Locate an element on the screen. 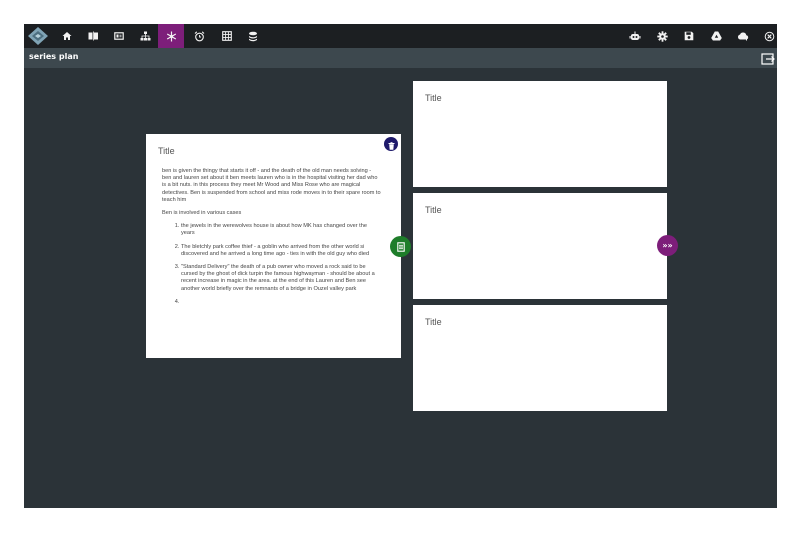 Image resolution: width=800 pixels, height=533 pixels. delete-button is located at coordinates (391, 144).